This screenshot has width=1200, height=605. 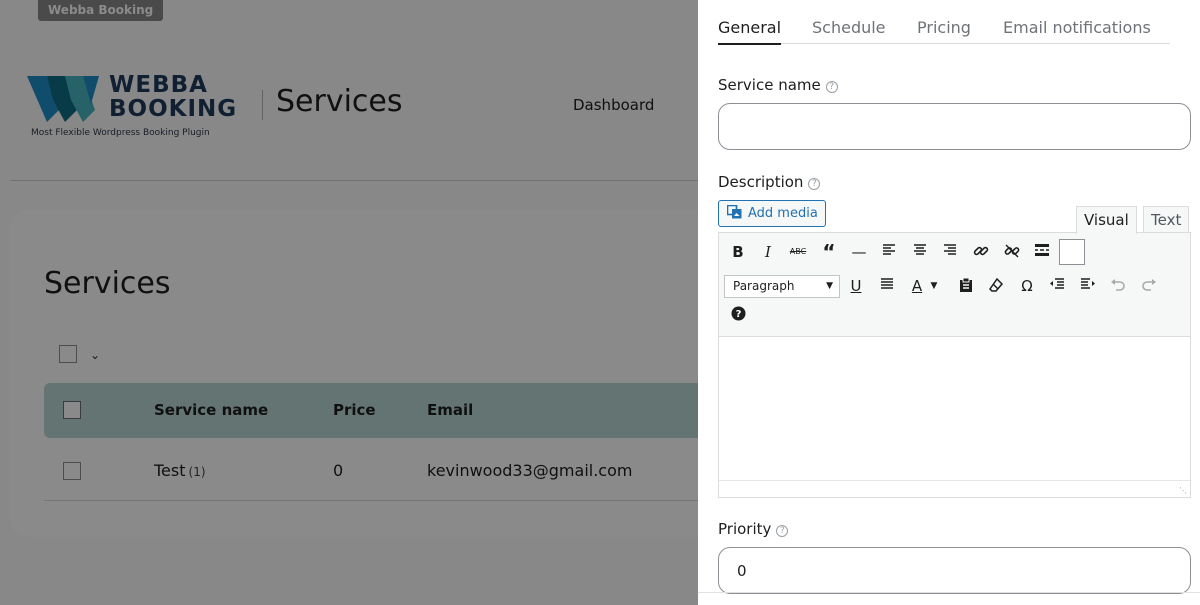 I want to click on media-icon, so click(x=734, y=211).